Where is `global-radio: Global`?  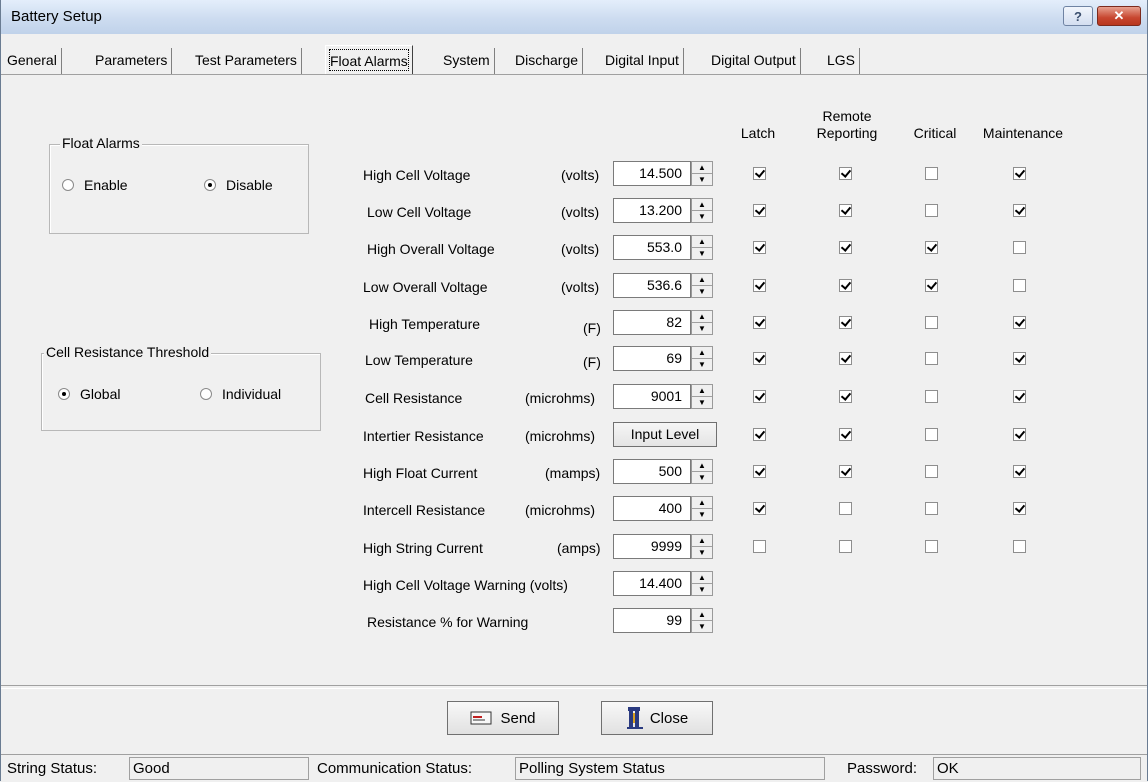 global-radio: Global is located at coordinates (89, 394).